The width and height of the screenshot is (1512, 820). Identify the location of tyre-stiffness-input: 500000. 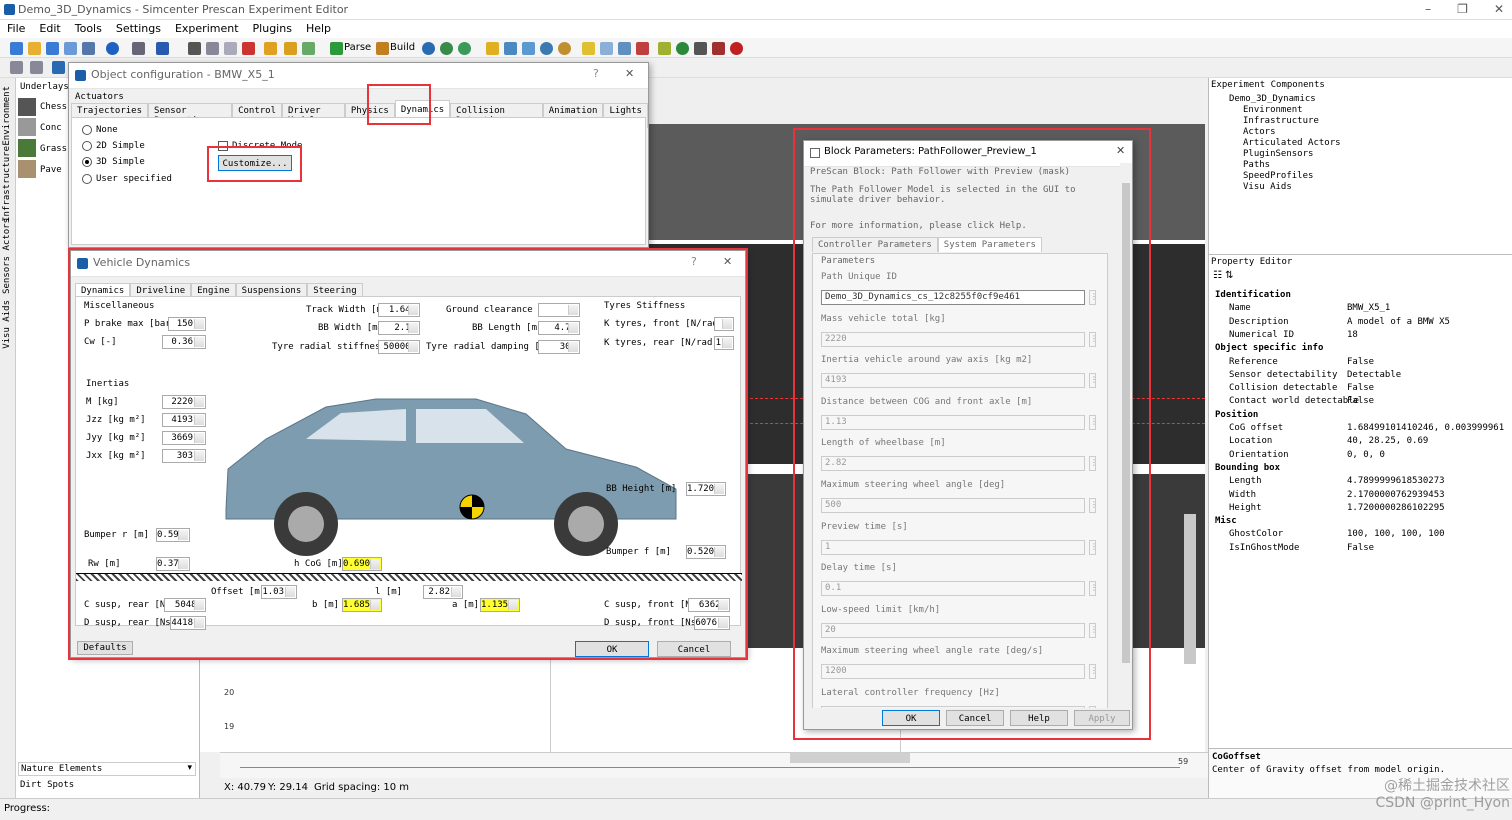
(399, 347).